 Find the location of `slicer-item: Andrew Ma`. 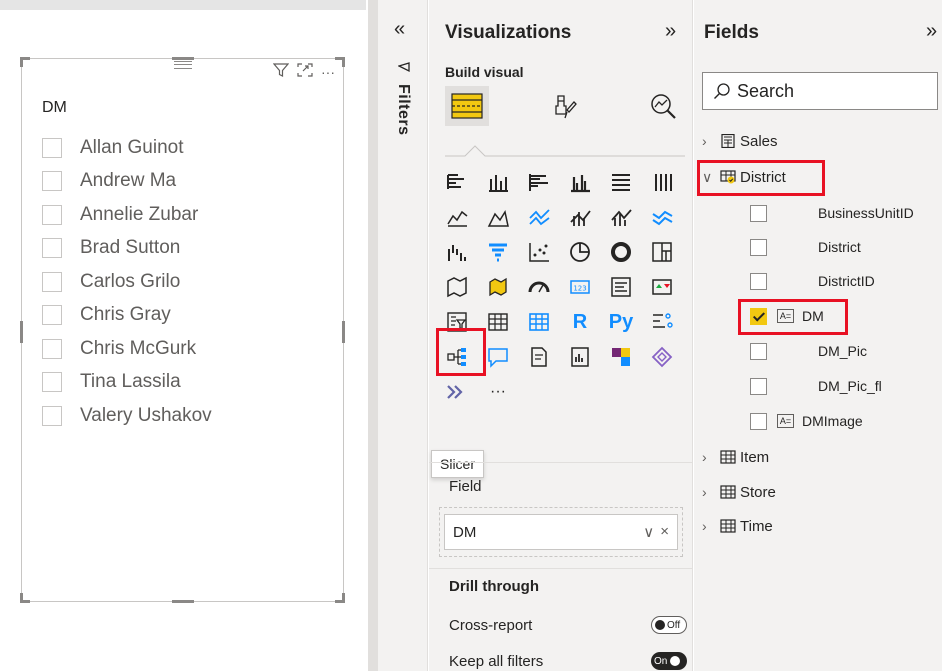

slicer-item: Andrew Ma is located at coordinates (127, 182).